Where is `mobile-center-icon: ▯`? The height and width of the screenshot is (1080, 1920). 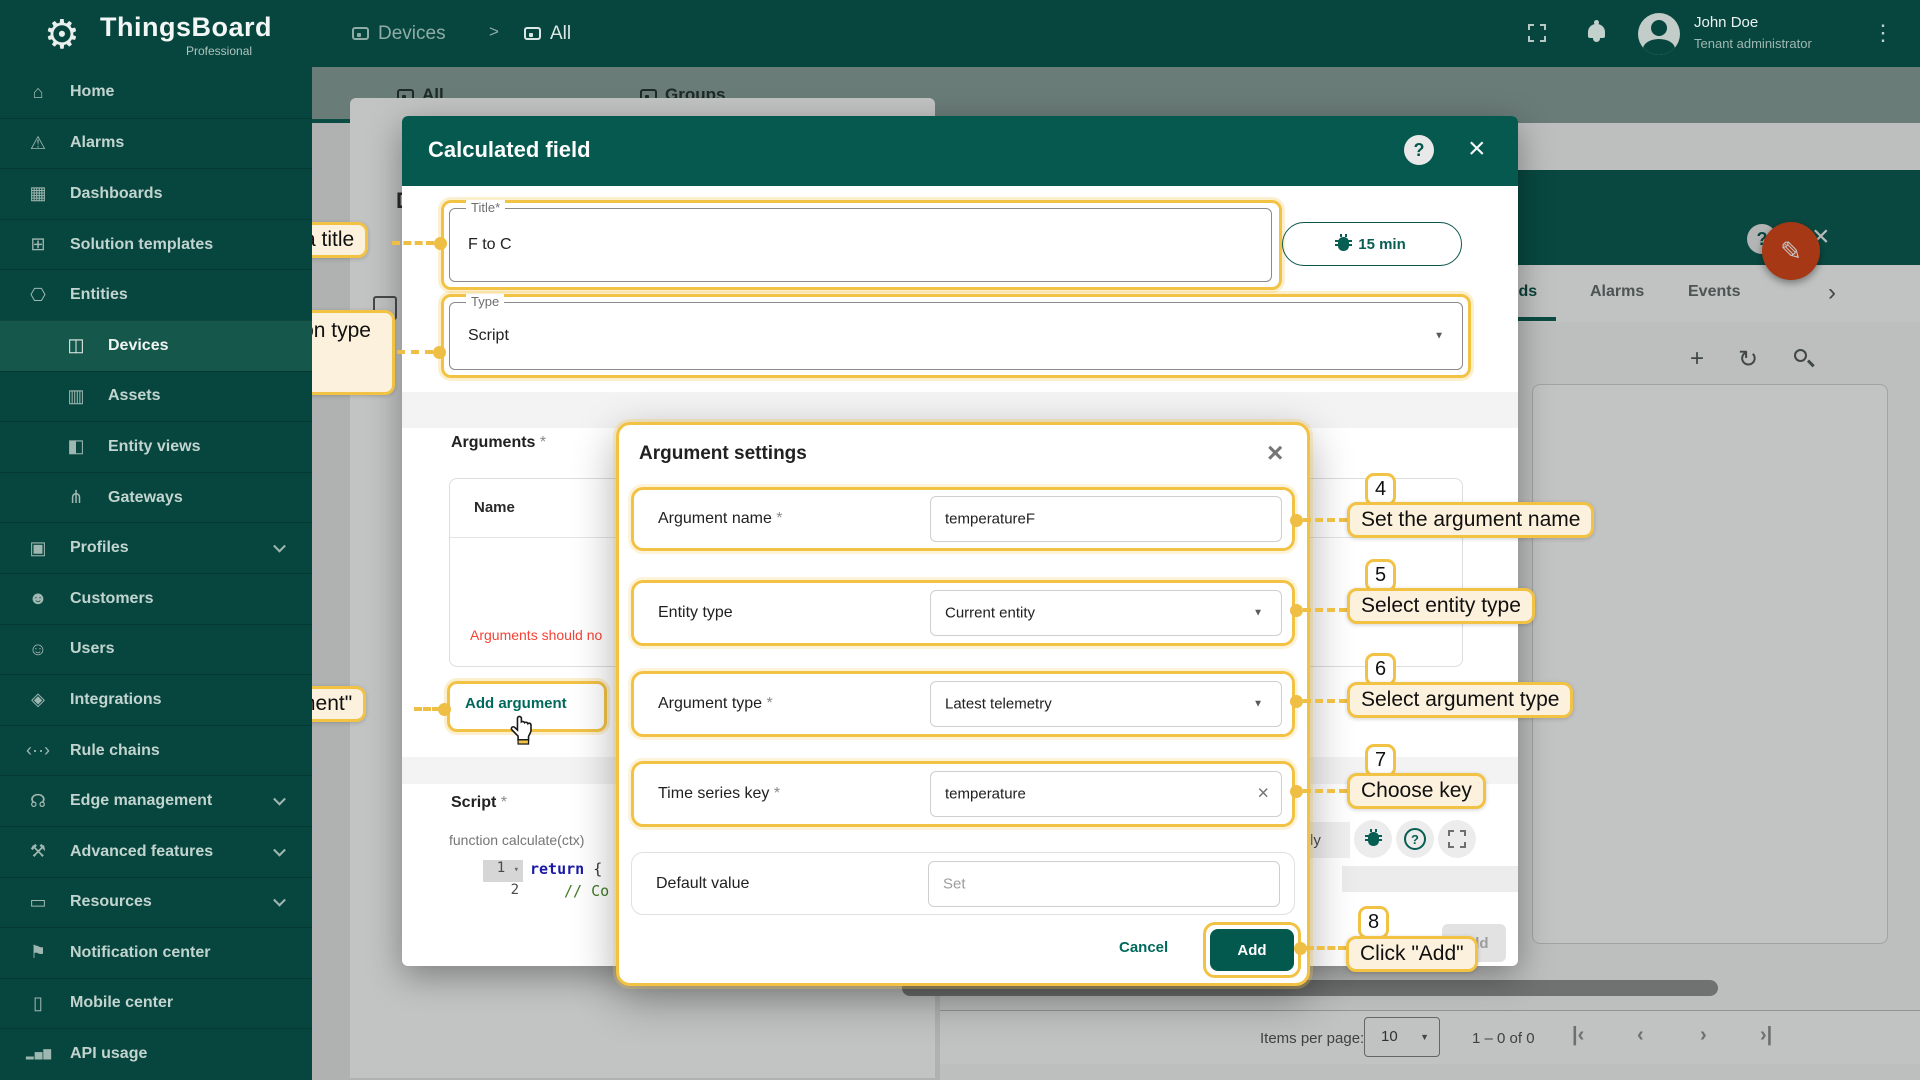 mobile-center-icon: ▯ is located at coordinates (38, 1002).